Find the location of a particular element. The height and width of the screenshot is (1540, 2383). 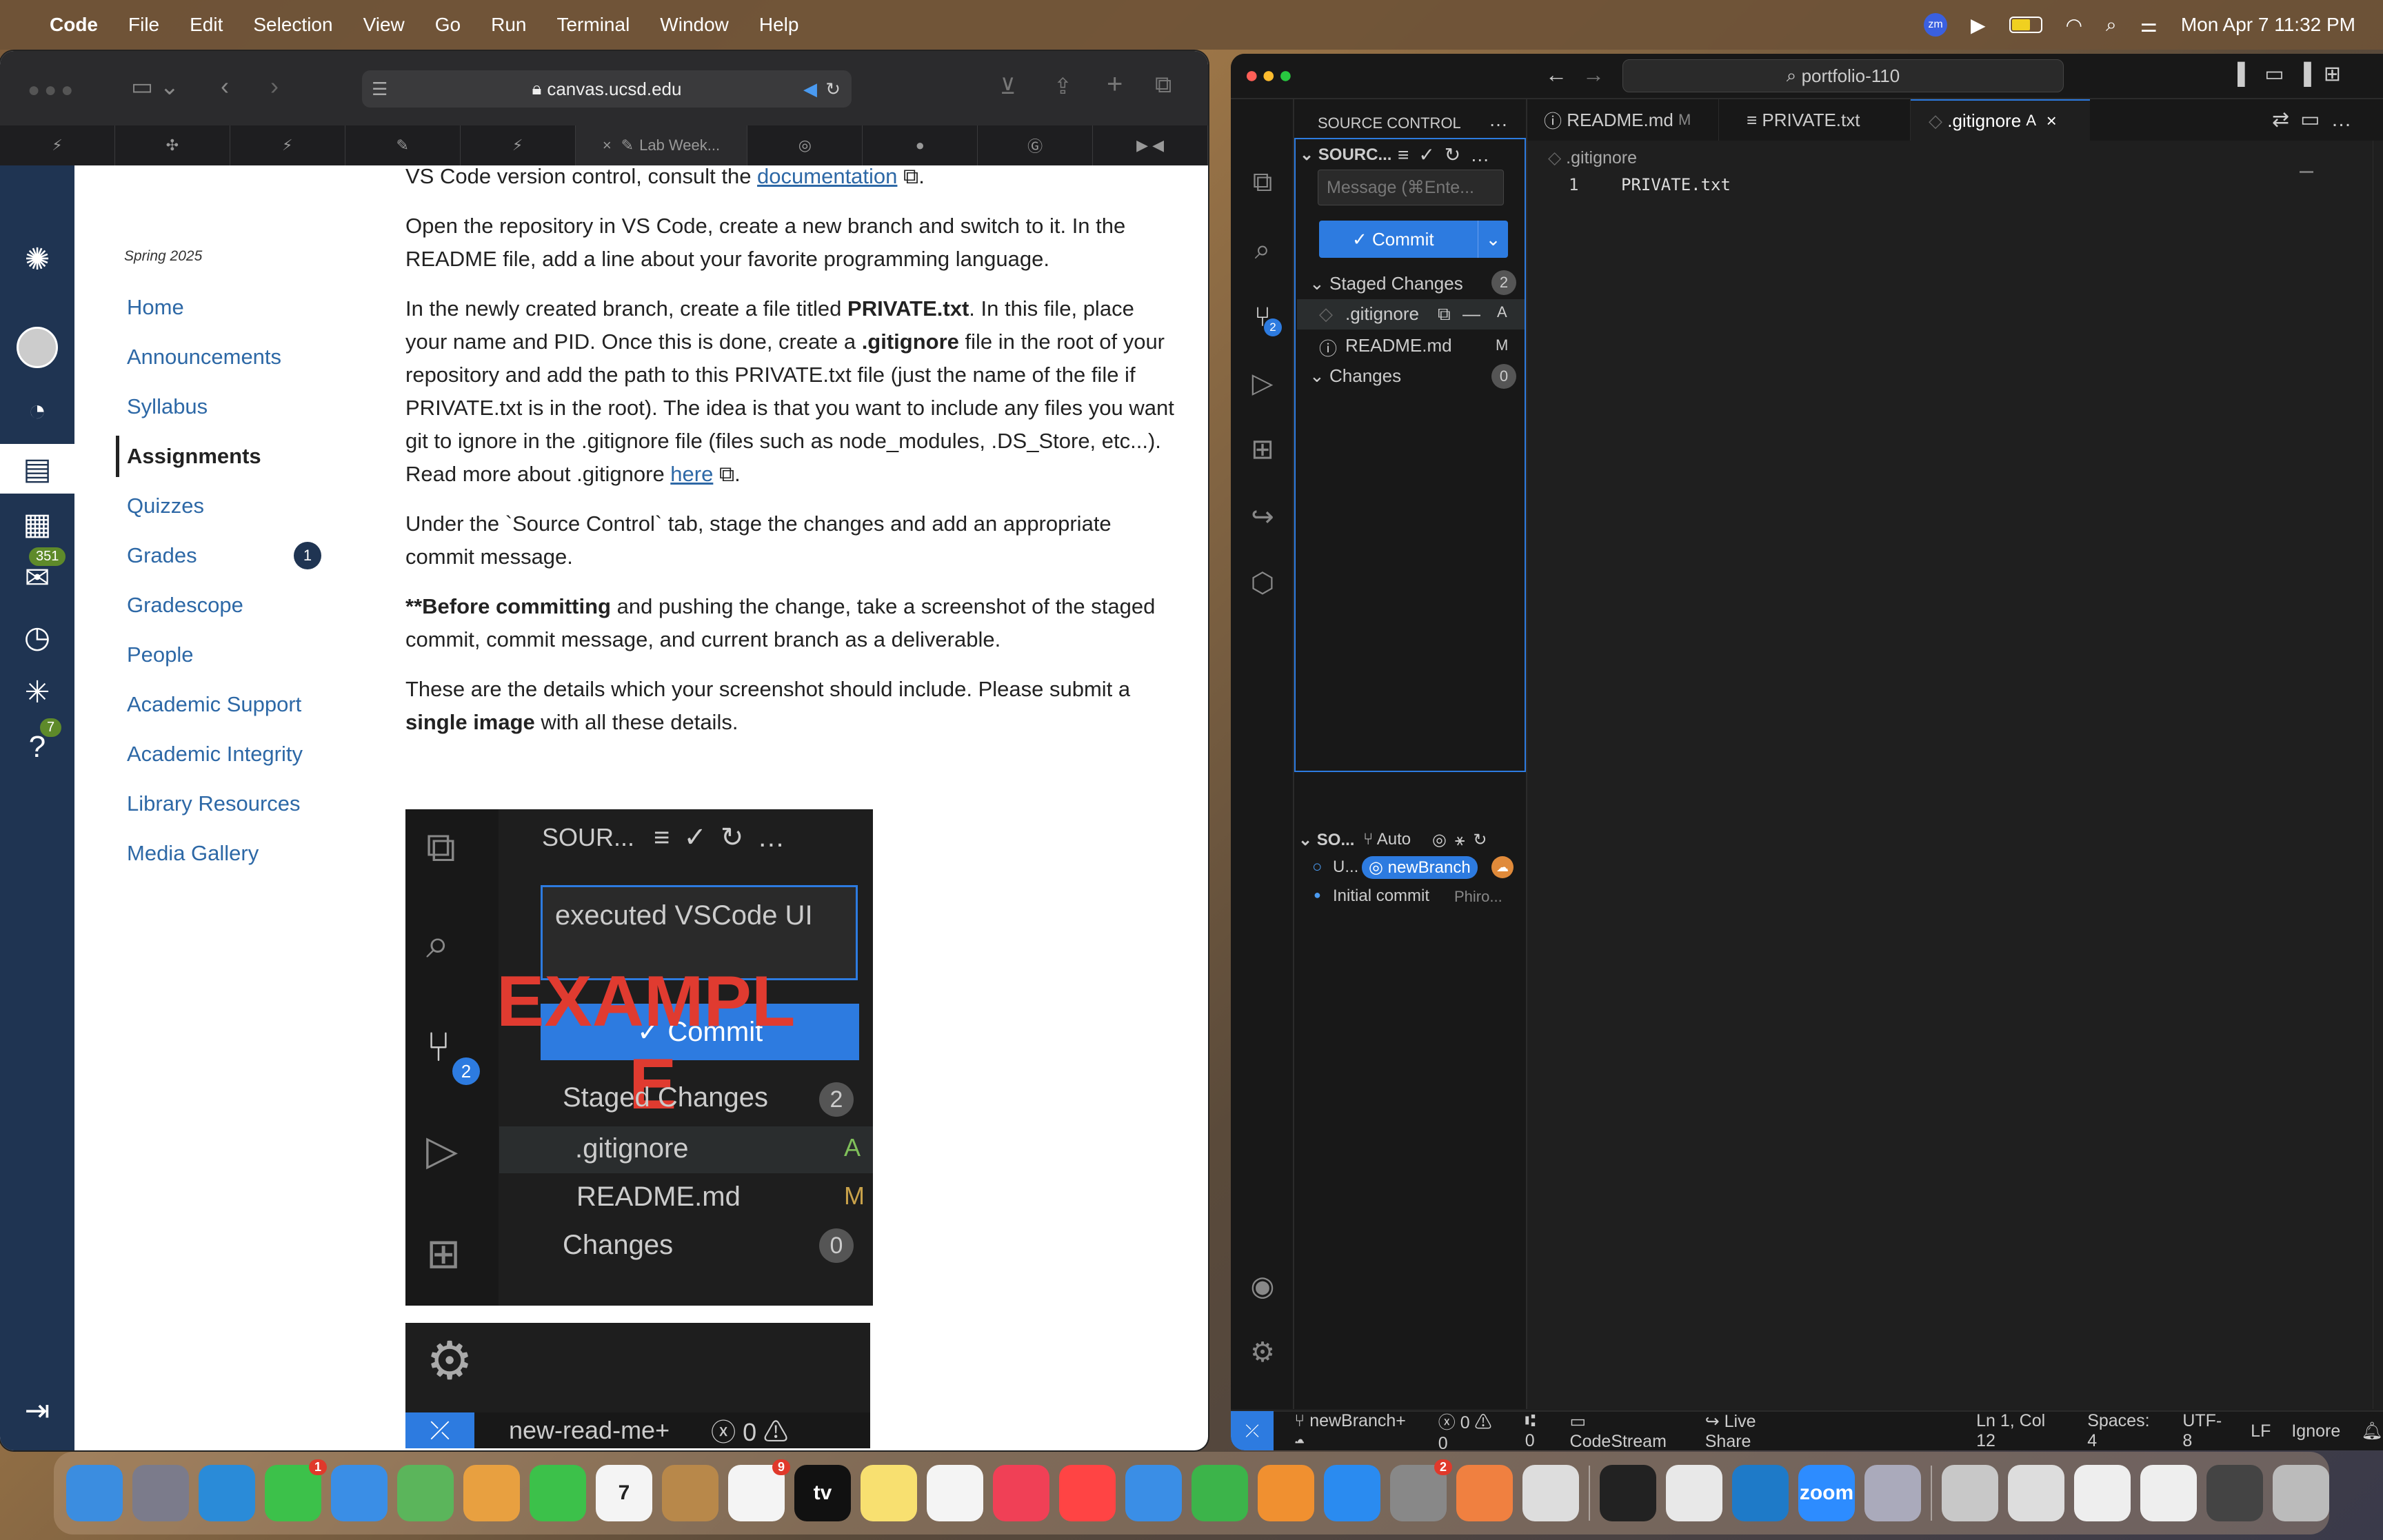

breadcrumb: ◇ .gitignore is located at coordinates (1592, 158).